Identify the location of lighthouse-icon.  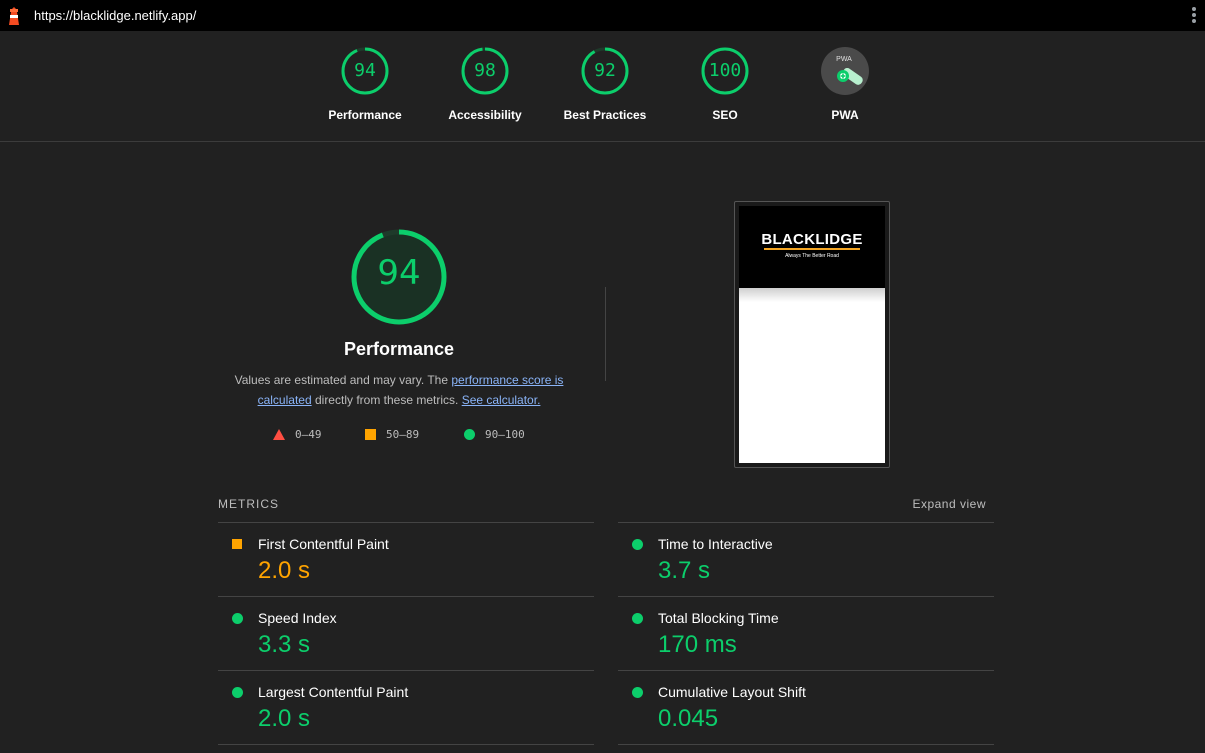
(14, 16).